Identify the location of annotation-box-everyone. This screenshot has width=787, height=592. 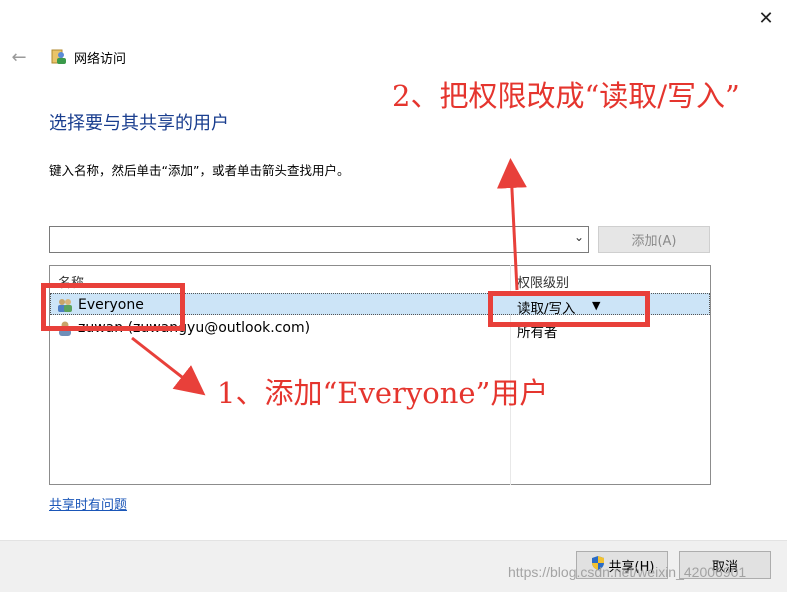
(113, 307).